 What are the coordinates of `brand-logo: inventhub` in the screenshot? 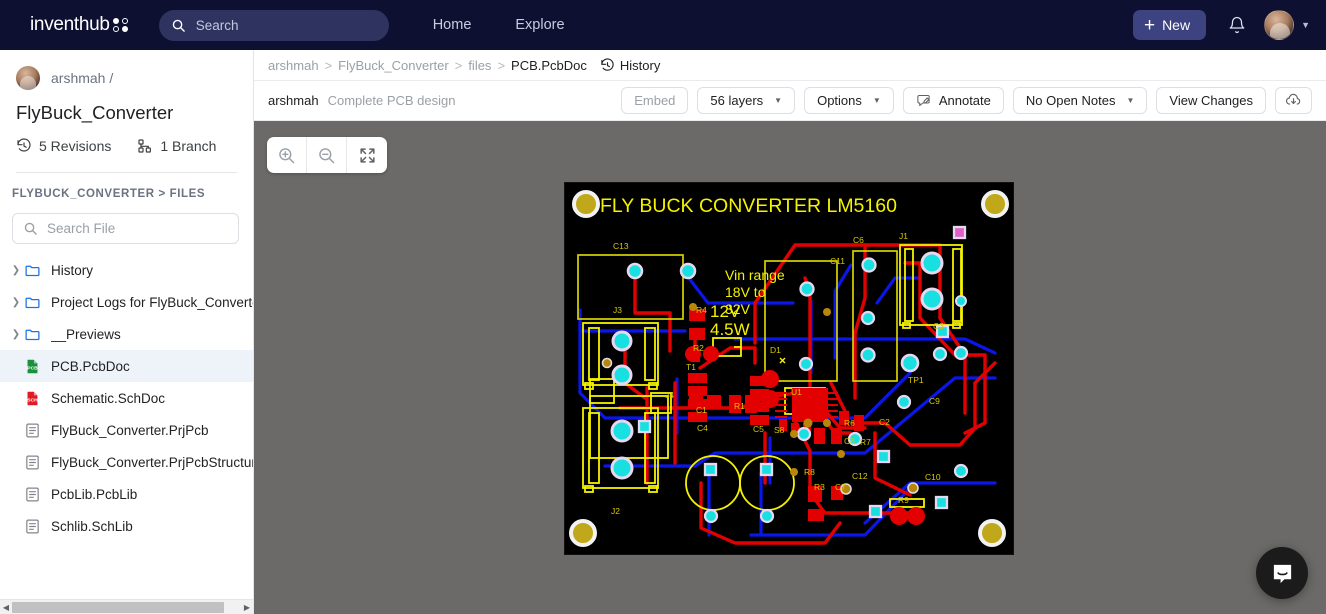 It's located at (79, 25).